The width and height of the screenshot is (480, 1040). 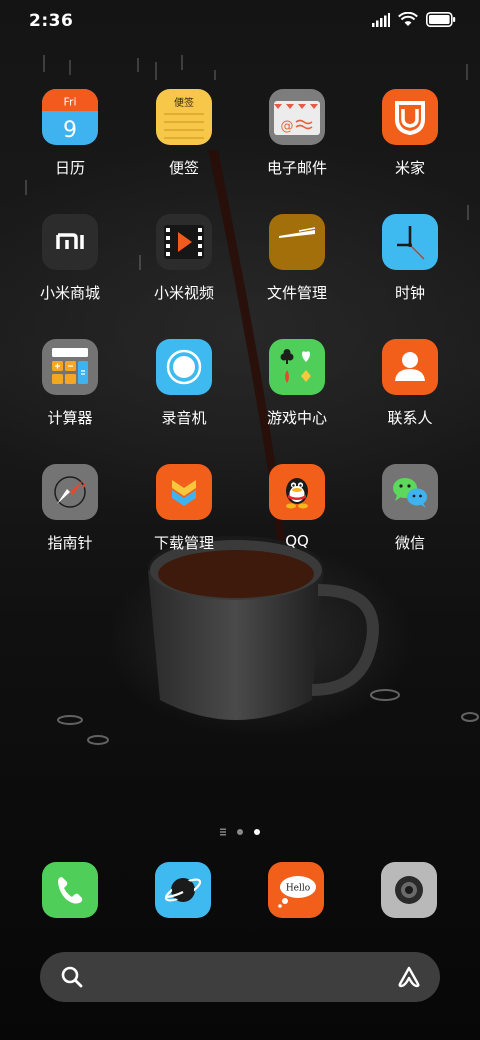 What do you see at coordinates (441, 21) in the screenshot?
I see `battery-icon` at bounding box center [441, 21].